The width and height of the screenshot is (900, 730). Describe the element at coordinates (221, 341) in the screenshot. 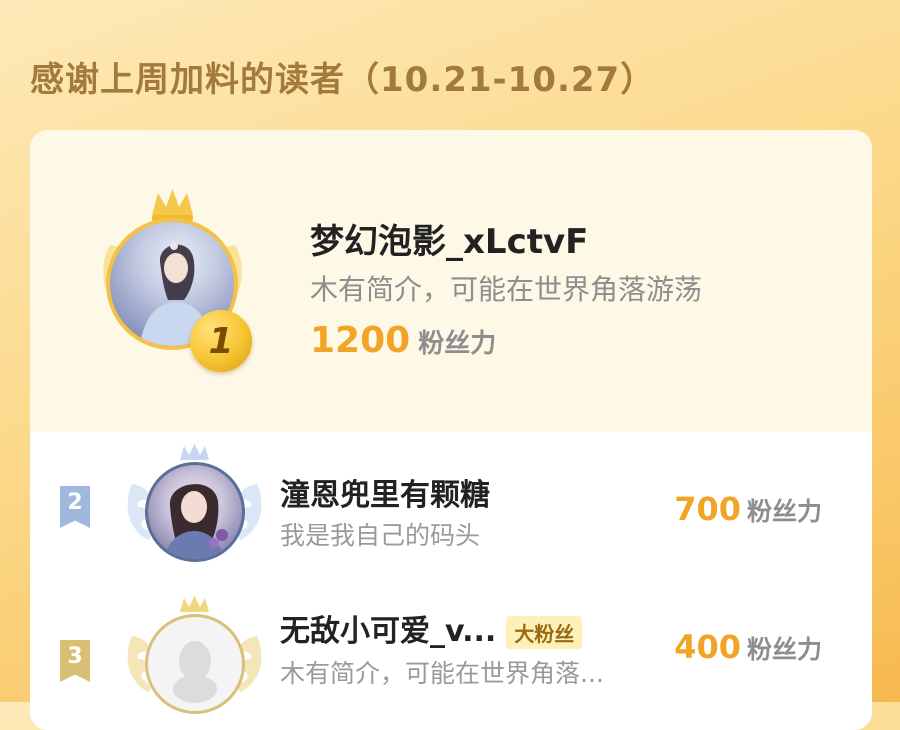

I see `rank-medal: 1` at that location.